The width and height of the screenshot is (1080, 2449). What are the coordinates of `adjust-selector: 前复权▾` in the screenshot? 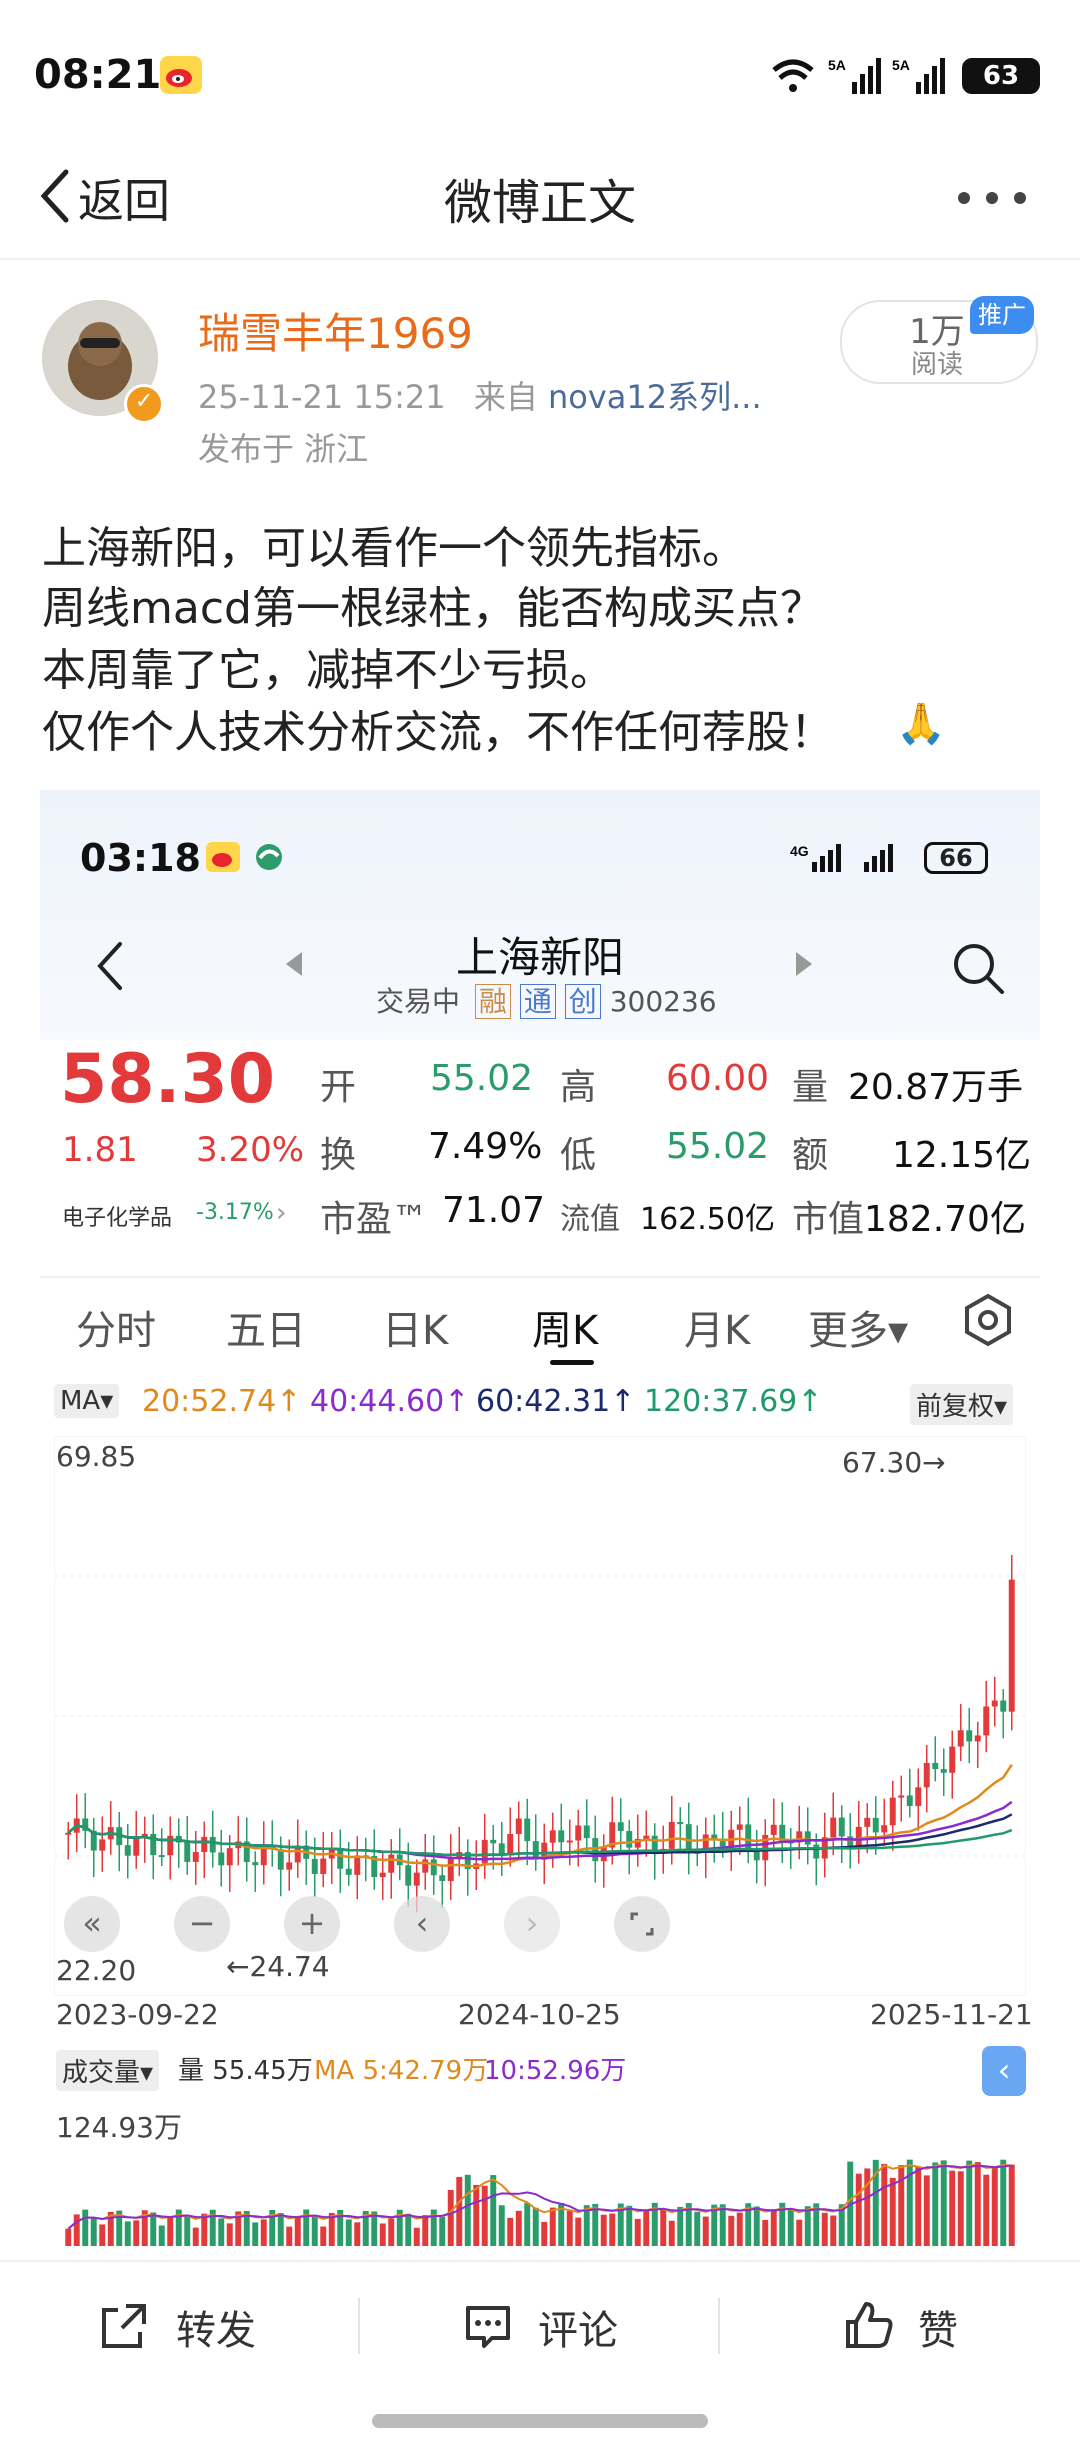 It's located at (962, 1404).